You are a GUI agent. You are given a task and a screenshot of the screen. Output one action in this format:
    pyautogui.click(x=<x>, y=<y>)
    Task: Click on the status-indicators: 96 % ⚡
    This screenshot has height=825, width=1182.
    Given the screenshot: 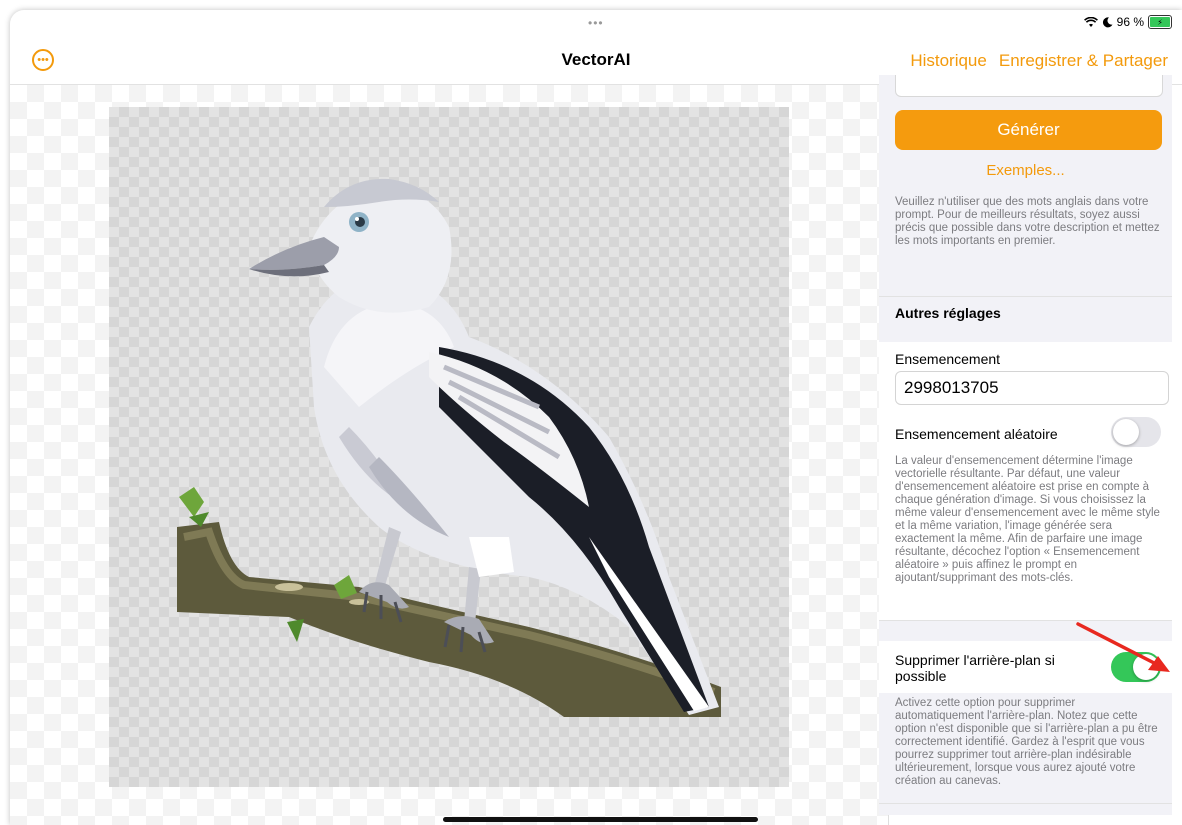 What is the action you would take?
    pyautogui.click(x=1127, y=22)
    